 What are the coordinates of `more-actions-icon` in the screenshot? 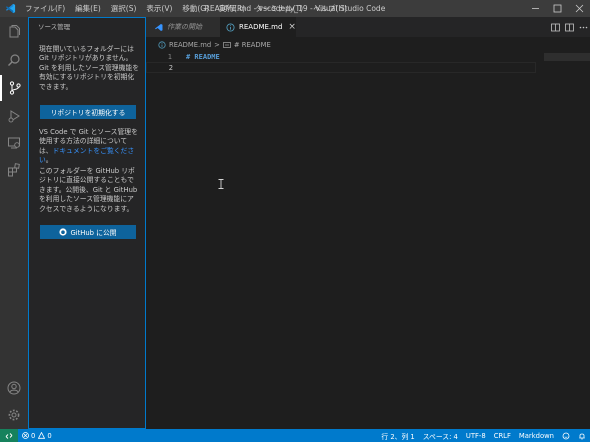 It's located at (583, 27).